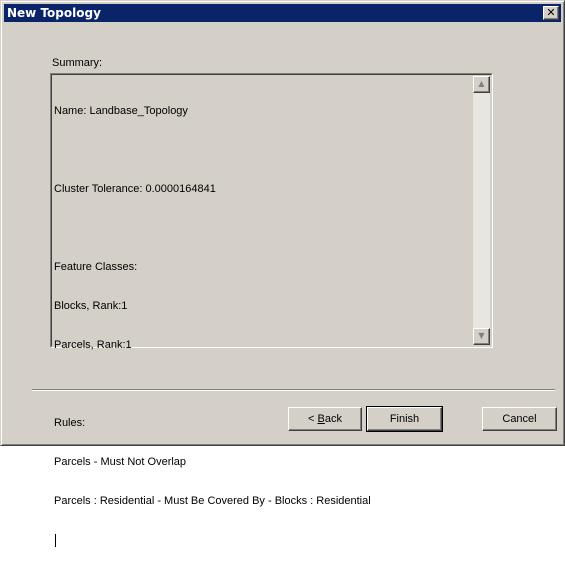  I want to click on summary-name-line: Name: Landbase_Topology, so click(121, 111).